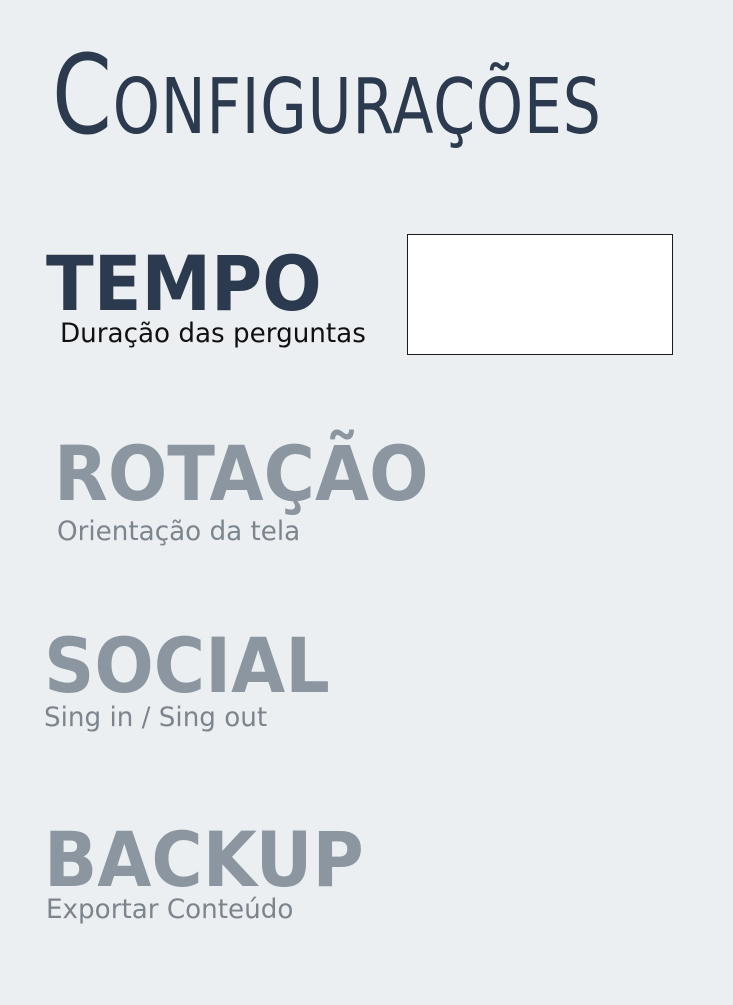 This screenshot has width=733, height=1005. Describe the element at coordinates (204, 859) in the screenshot. I see `backup-heading: BACKUP` at that location.